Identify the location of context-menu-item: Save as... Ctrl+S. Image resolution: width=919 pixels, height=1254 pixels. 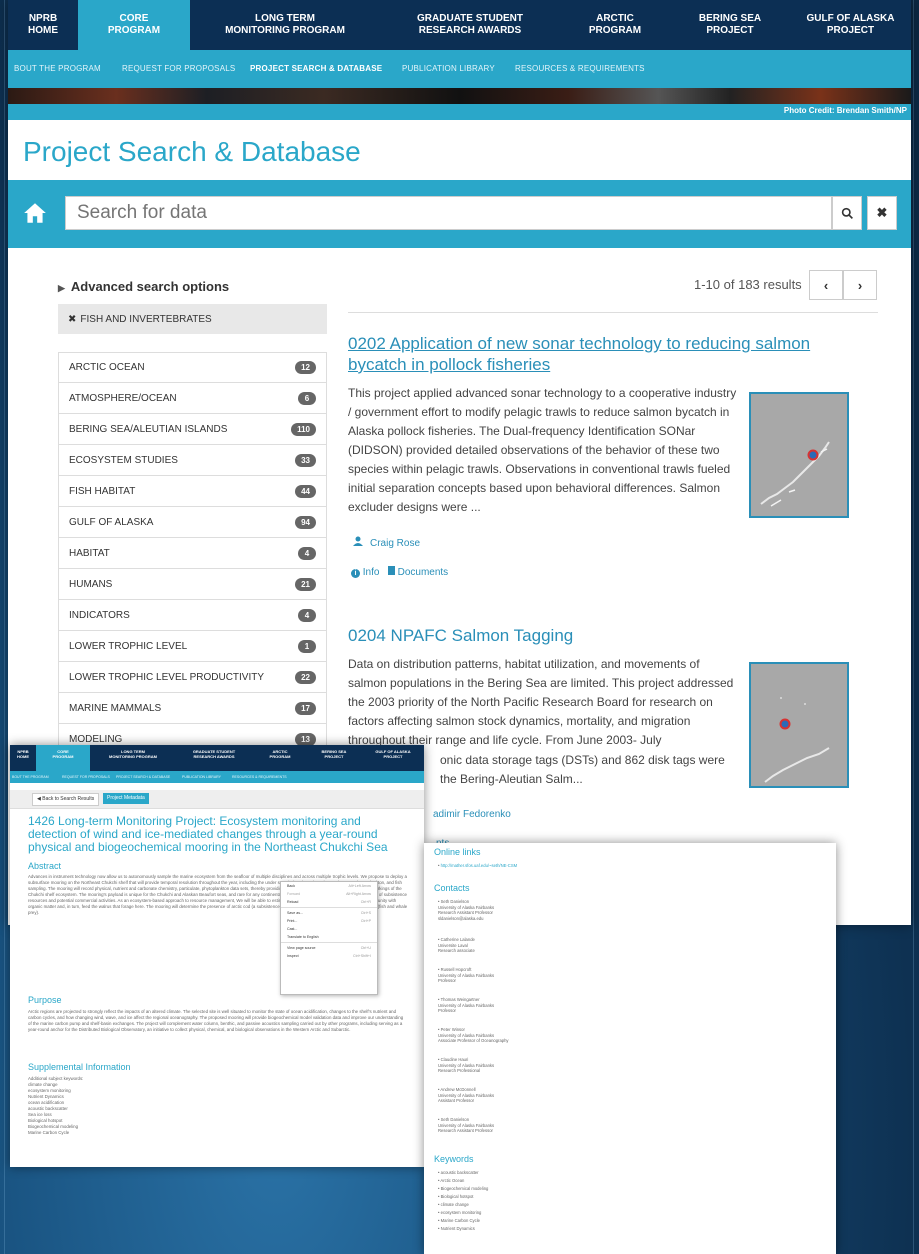
(329, 913).